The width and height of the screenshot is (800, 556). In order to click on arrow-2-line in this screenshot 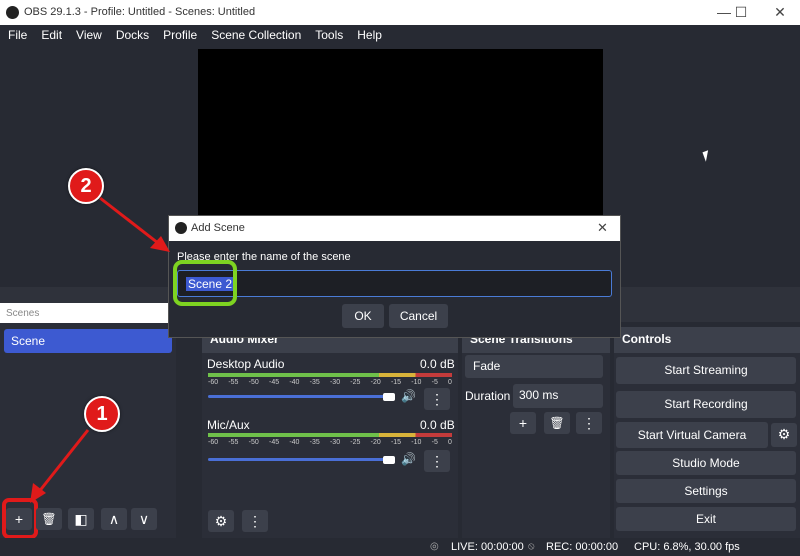, I will do `click(129, 220)`.